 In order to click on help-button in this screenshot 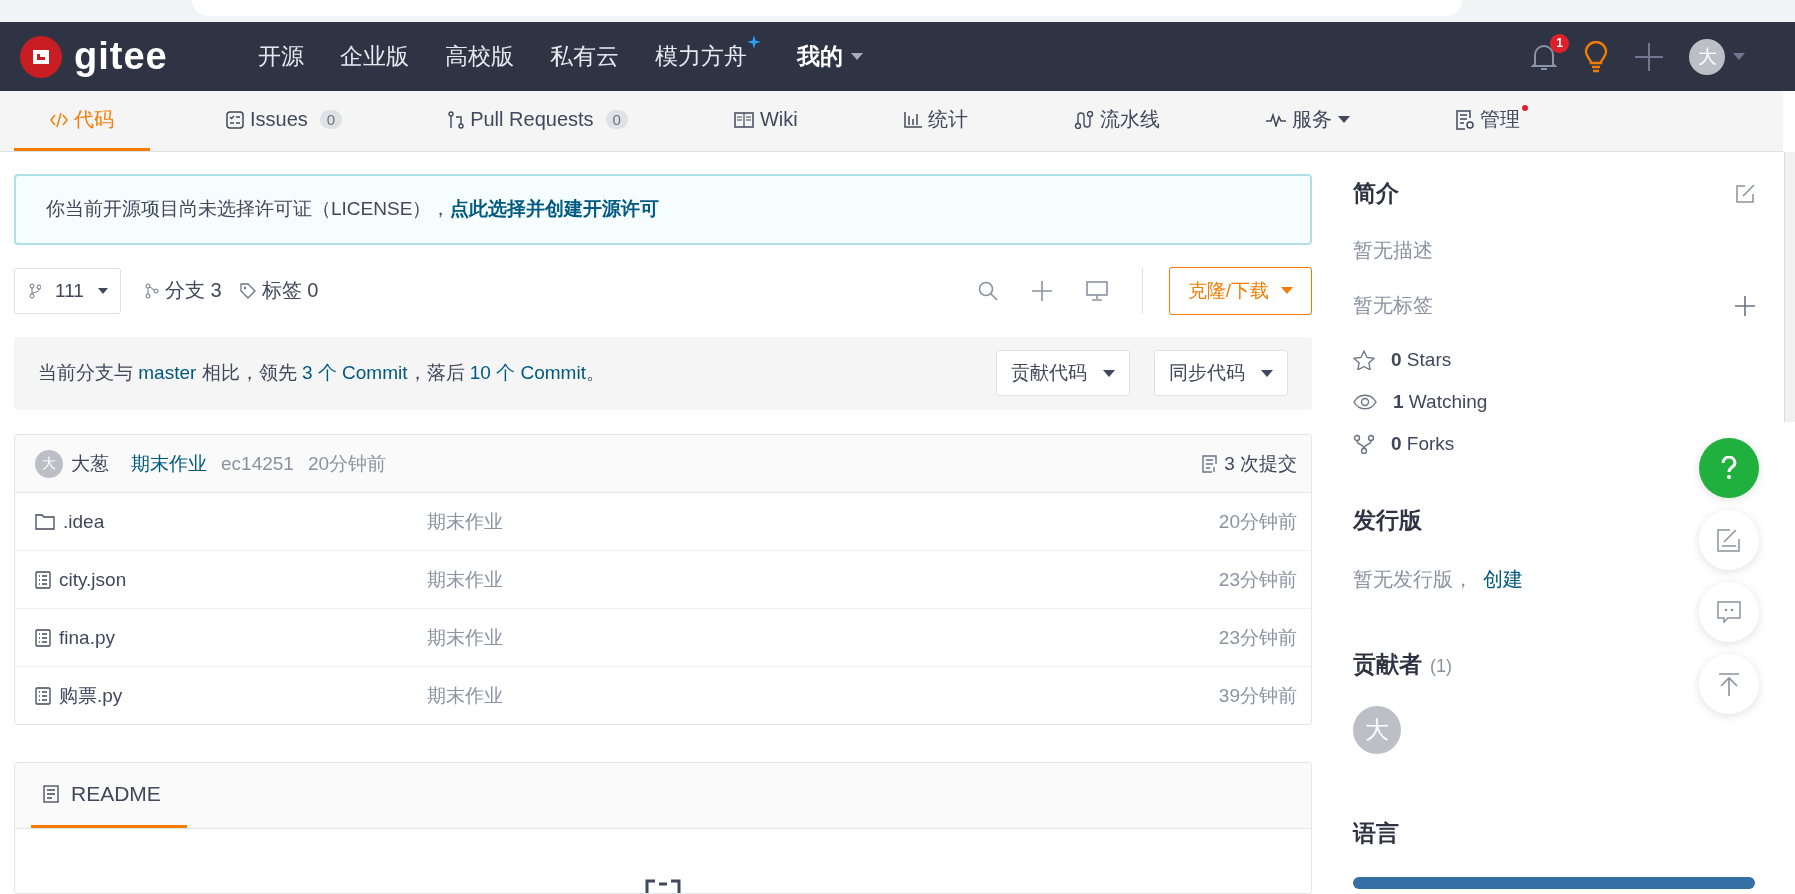, I will do `click(1729, 468)`.